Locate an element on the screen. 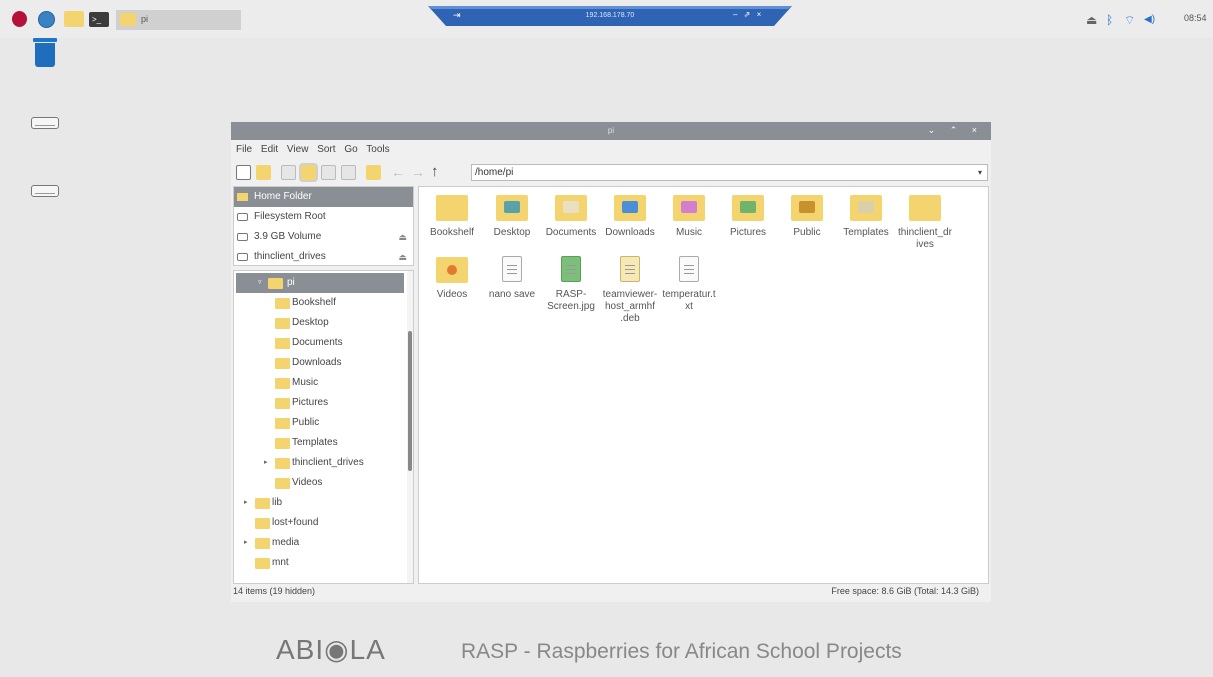 The height and width of the screenshot is (677, 1213). menu-tools: Tools is located at coordinates (377, 149).